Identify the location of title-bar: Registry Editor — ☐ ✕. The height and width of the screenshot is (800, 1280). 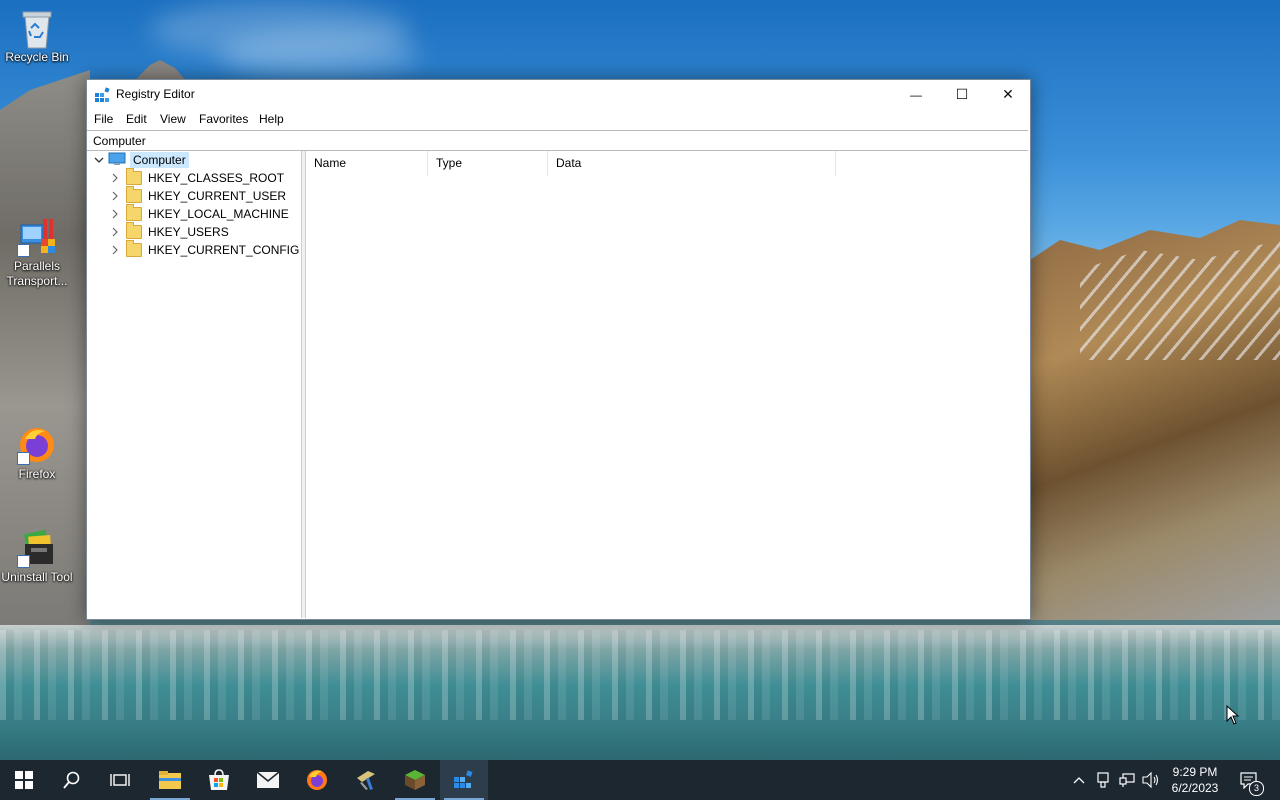
(558, 94).